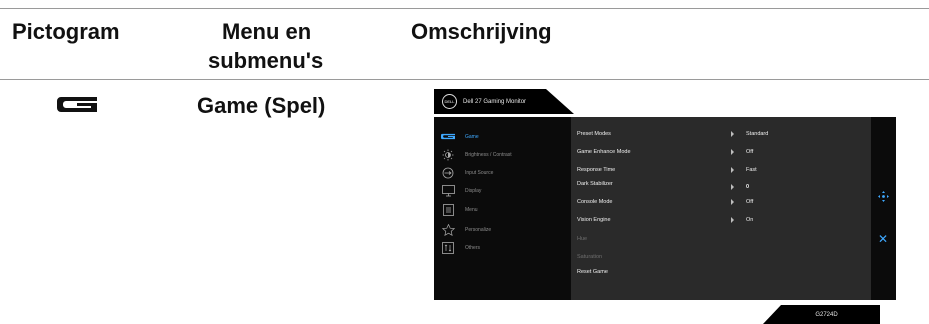 Image resolution: width=929 pixels, height=324 pixels. What do you see at coordinates (757, 134) in the screenshot?
I see `option-value: Standard` at bounding box center [757, 134].